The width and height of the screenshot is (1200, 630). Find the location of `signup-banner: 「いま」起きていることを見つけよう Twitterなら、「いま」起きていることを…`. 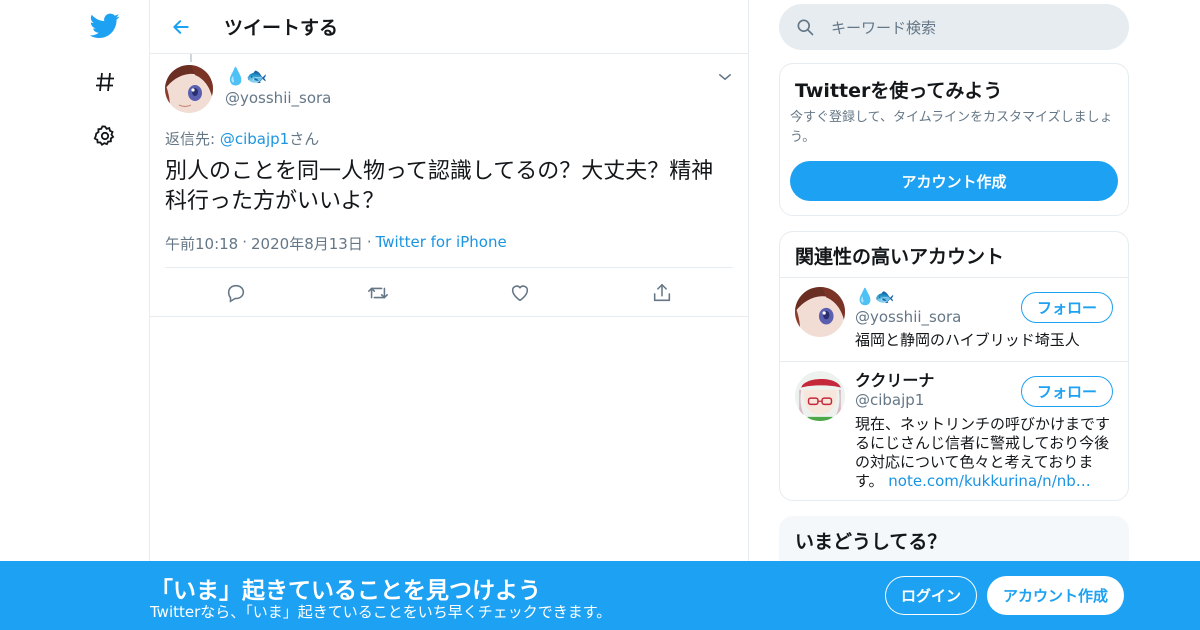

signup-banner: 「いま」起きていることを見つけよう Twitterなら、「いま」起きていることを… is located at coordinates (600, 595).